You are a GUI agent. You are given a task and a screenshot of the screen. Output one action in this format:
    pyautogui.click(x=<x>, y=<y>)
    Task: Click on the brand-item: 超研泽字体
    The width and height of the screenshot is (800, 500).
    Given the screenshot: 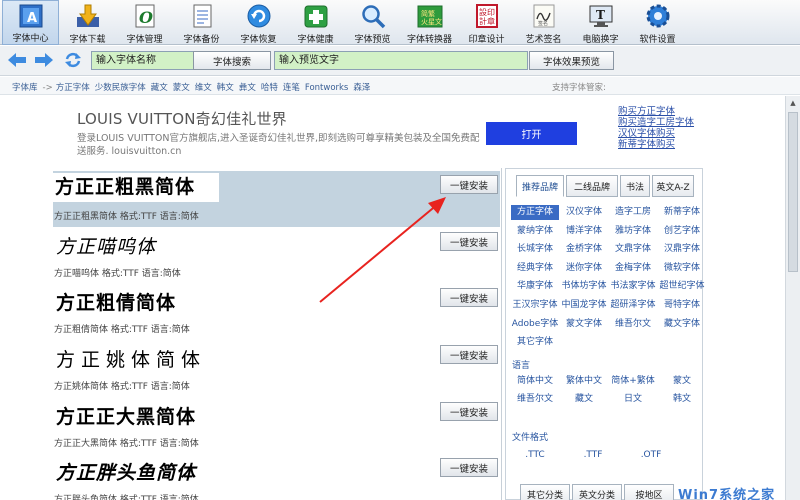 What is the action you would take?
    pyautogui.click(x=633, y=305)
    